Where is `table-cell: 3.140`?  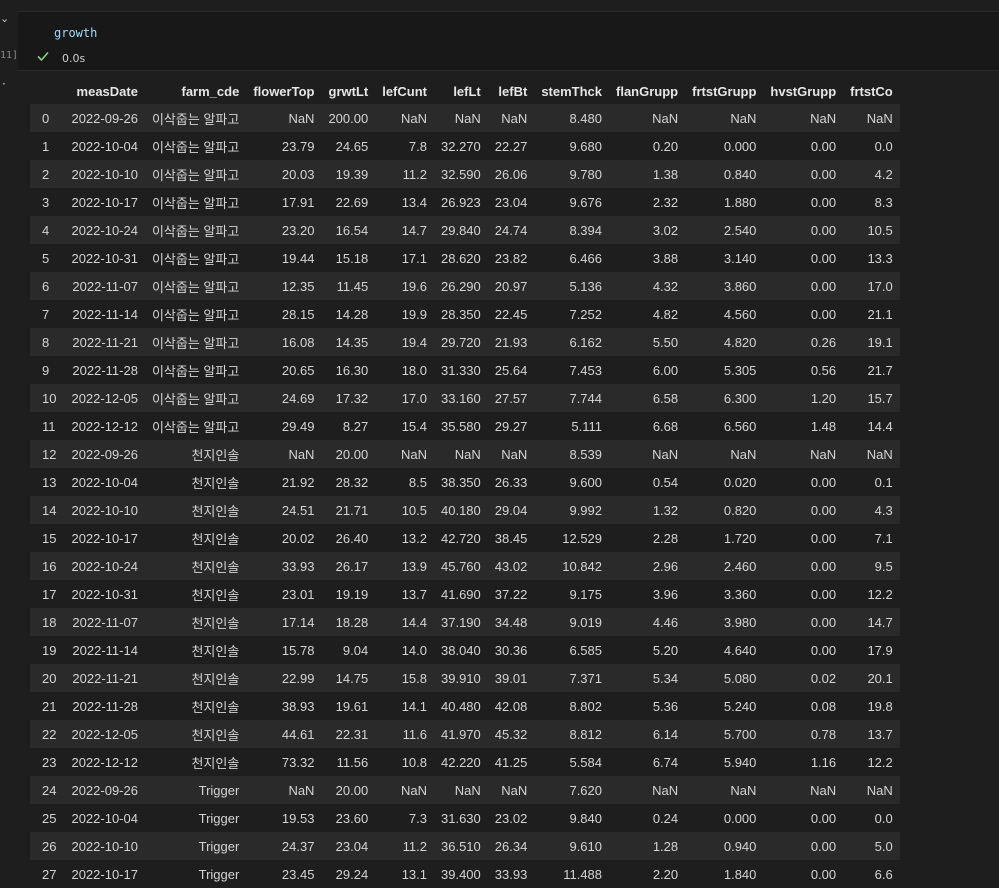 table-cell: 3.140 is located at coordinates (740, 258).